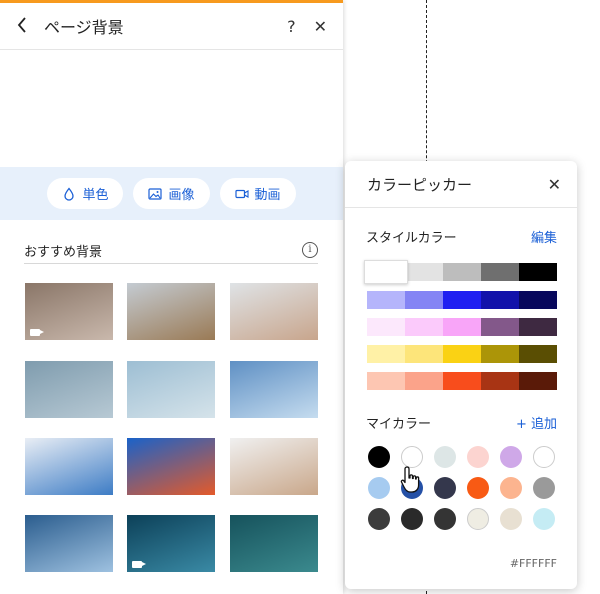  What do you see at coordinates (84, 27) in the screenshot?
I see `panel-title: ページ背景` at bounding box center [84, 27].